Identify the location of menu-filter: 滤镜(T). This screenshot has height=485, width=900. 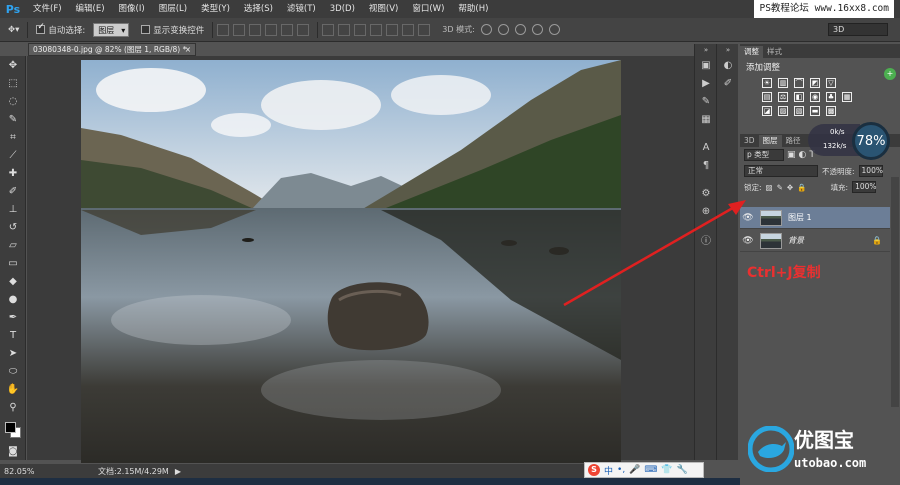
(301, 9).